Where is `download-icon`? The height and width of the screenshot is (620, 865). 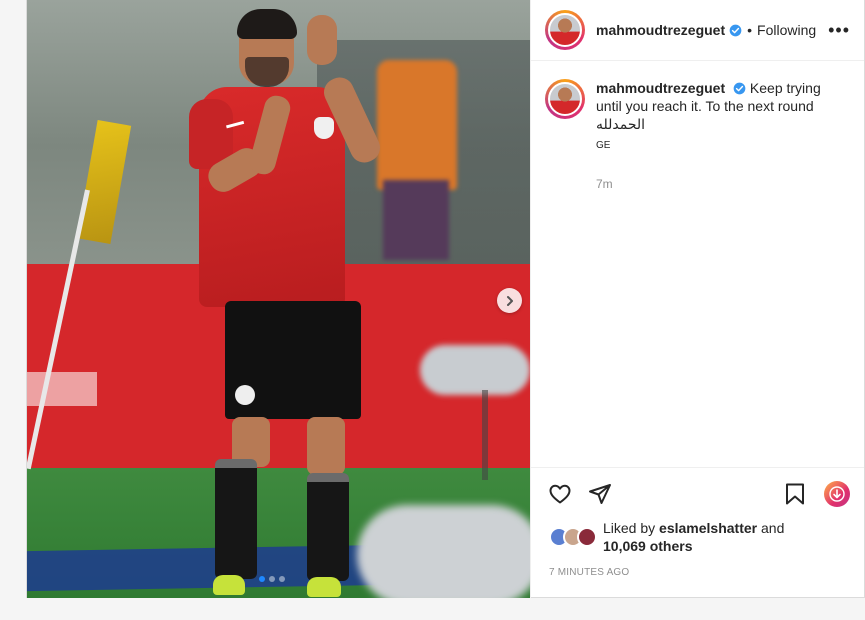 download-icon is located at coordinates (837, 493).